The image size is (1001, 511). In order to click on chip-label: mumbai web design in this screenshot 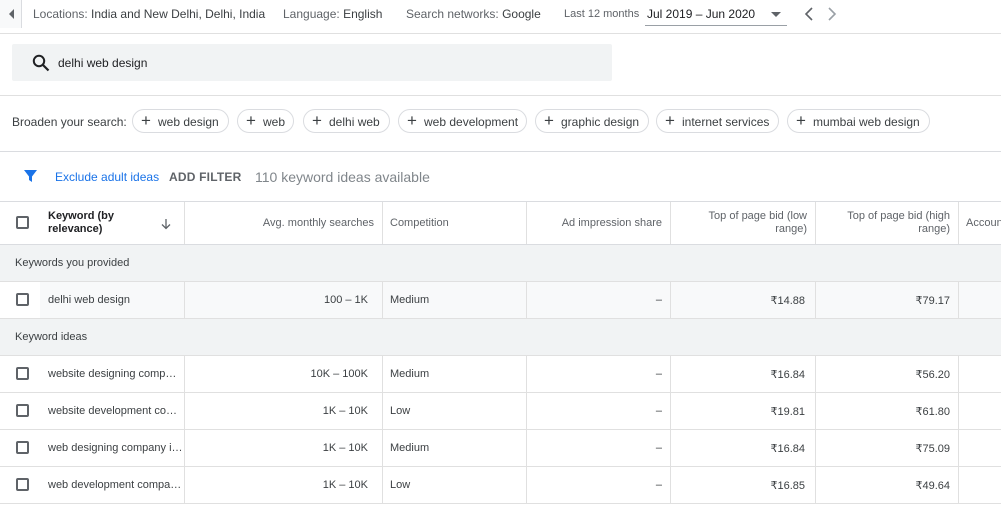, I will do `click(866, 122)`.